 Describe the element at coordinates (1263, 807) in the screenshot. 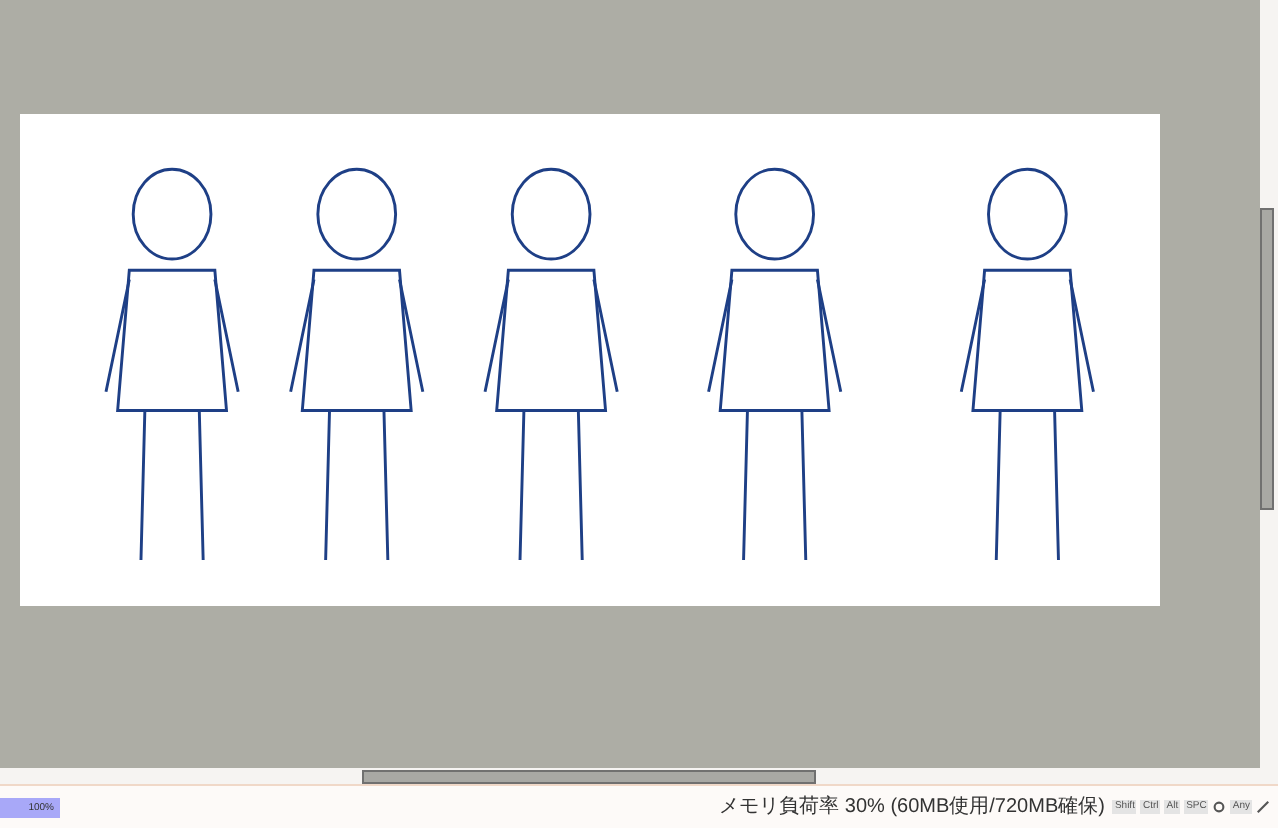

I see `pen-icon` at that location.